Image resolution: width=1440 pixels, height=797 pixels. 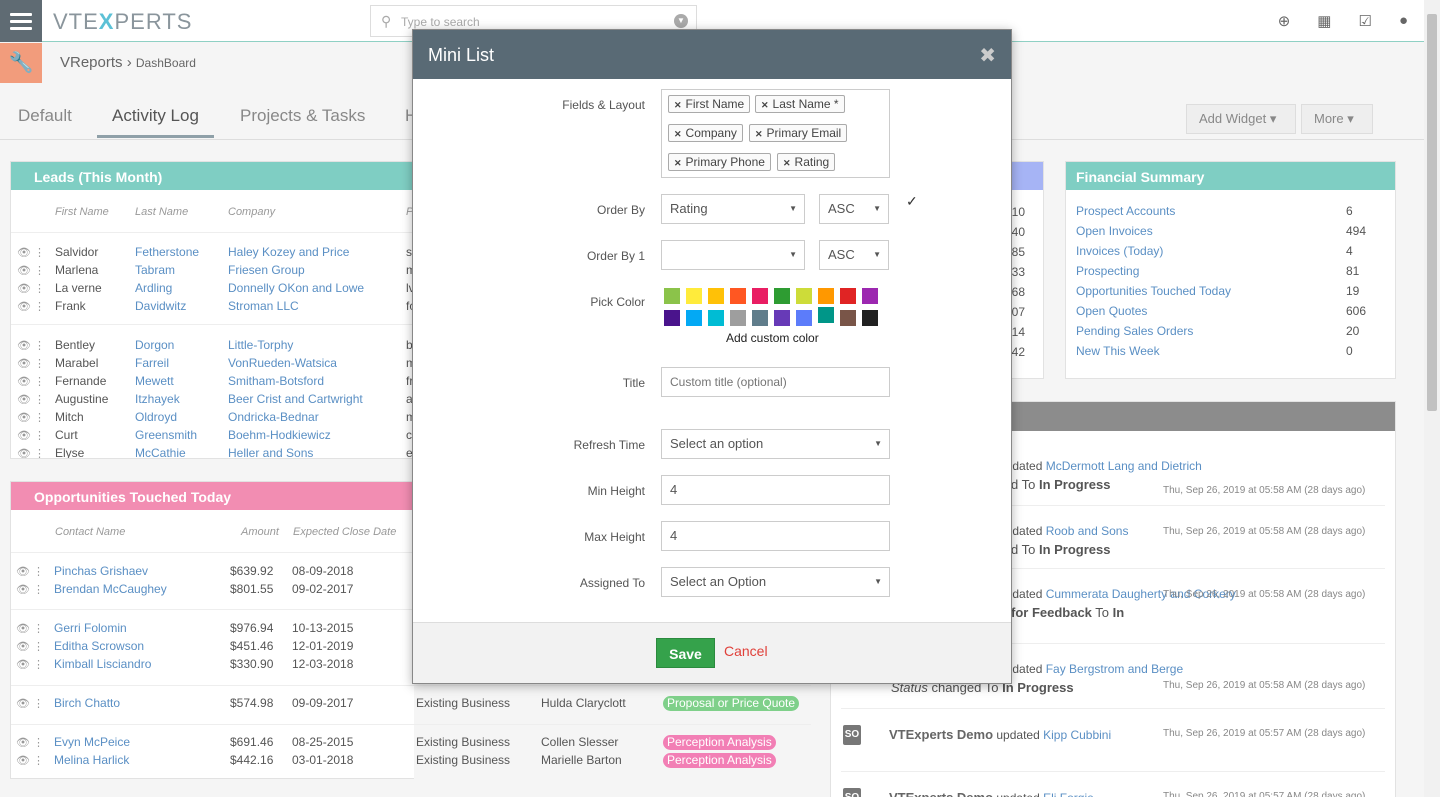 What do you see at coordinates (1134, 331) in the screenshot?
I see `financial-item-link: Pending Sales Orders` at bounding box center [1134, 331].